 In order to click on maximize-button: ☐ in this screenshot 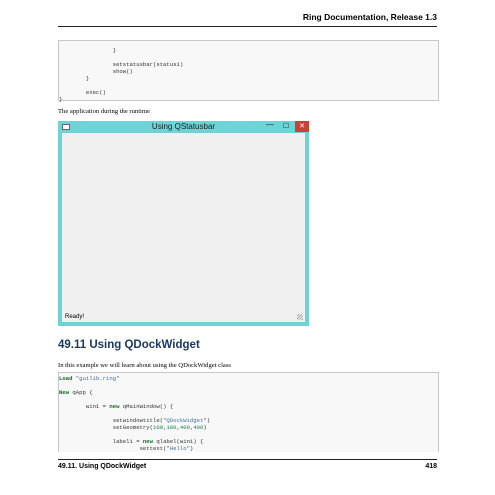, I will do `click(286, 126)`.